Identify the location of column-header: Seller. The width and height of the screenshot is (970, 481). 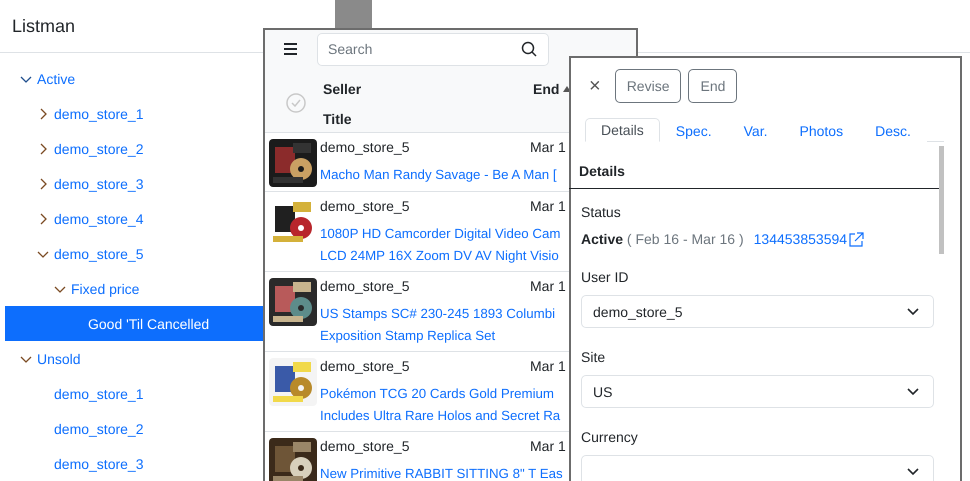
(428, 89).